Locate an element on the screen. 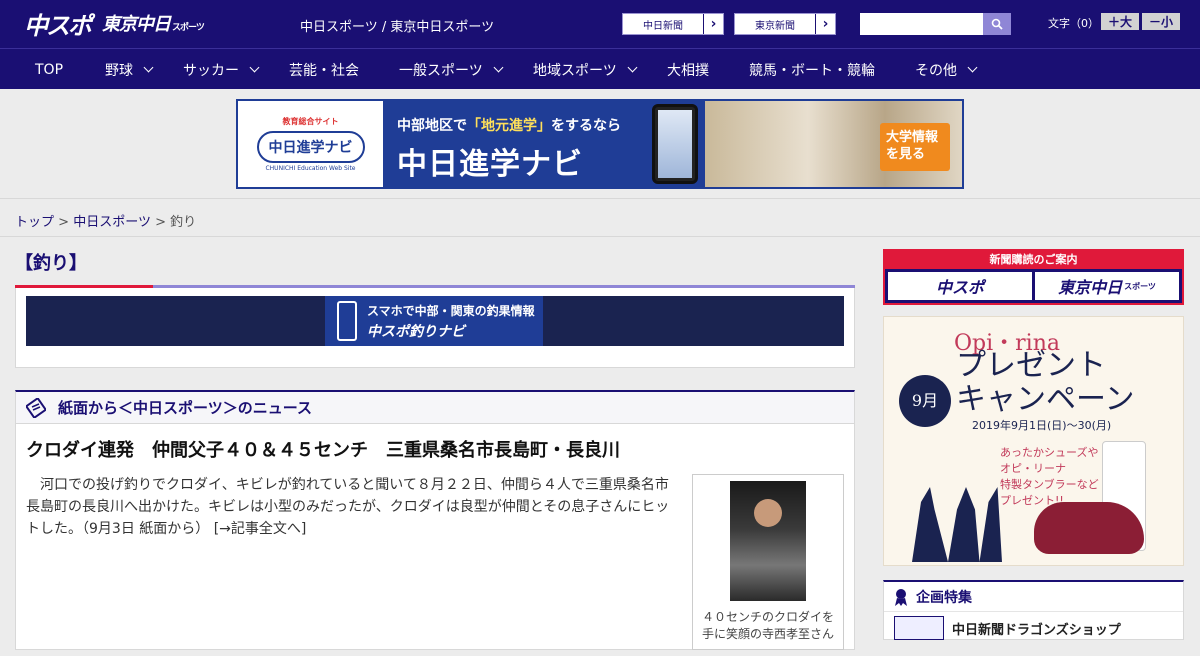  tsuri-navi-box: スマホで中部・関東の釣果情報 中スポ釣りナビ is located at coordinates (435, 328).